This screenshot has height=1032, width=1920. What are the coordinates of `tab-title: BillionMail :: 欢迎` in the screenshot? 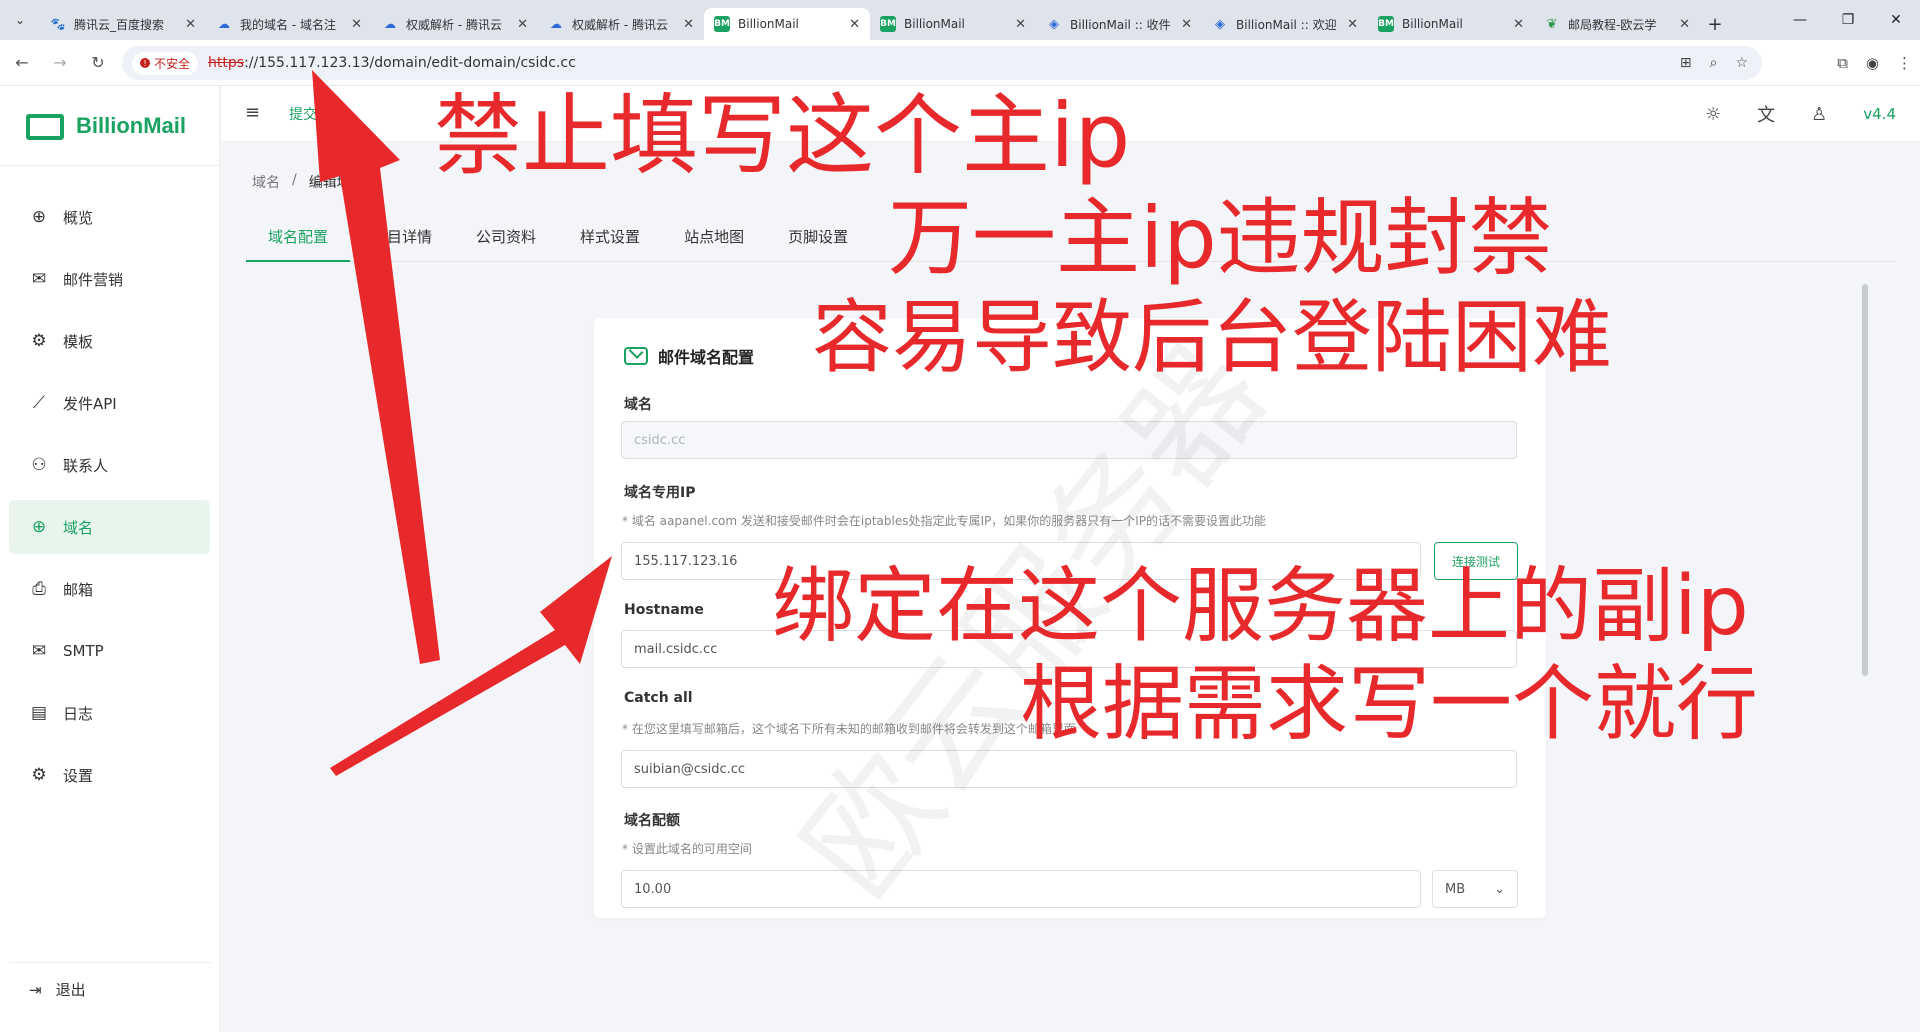 It's located at (1286, 24).